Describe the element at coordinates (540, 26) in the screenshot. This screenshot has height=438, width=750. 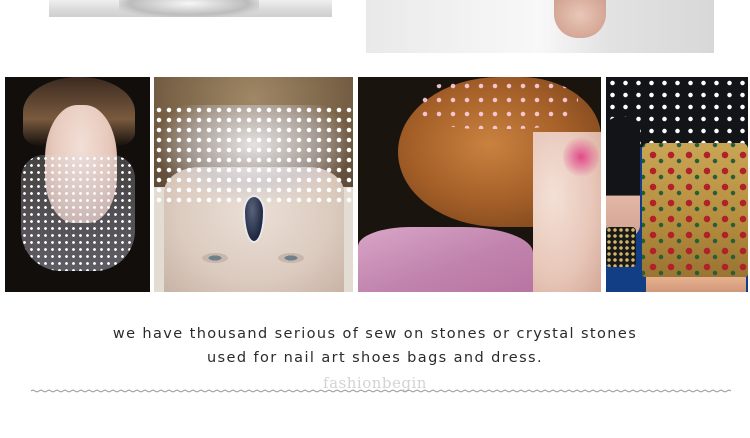
I see `product-photo-top-right` at that location.